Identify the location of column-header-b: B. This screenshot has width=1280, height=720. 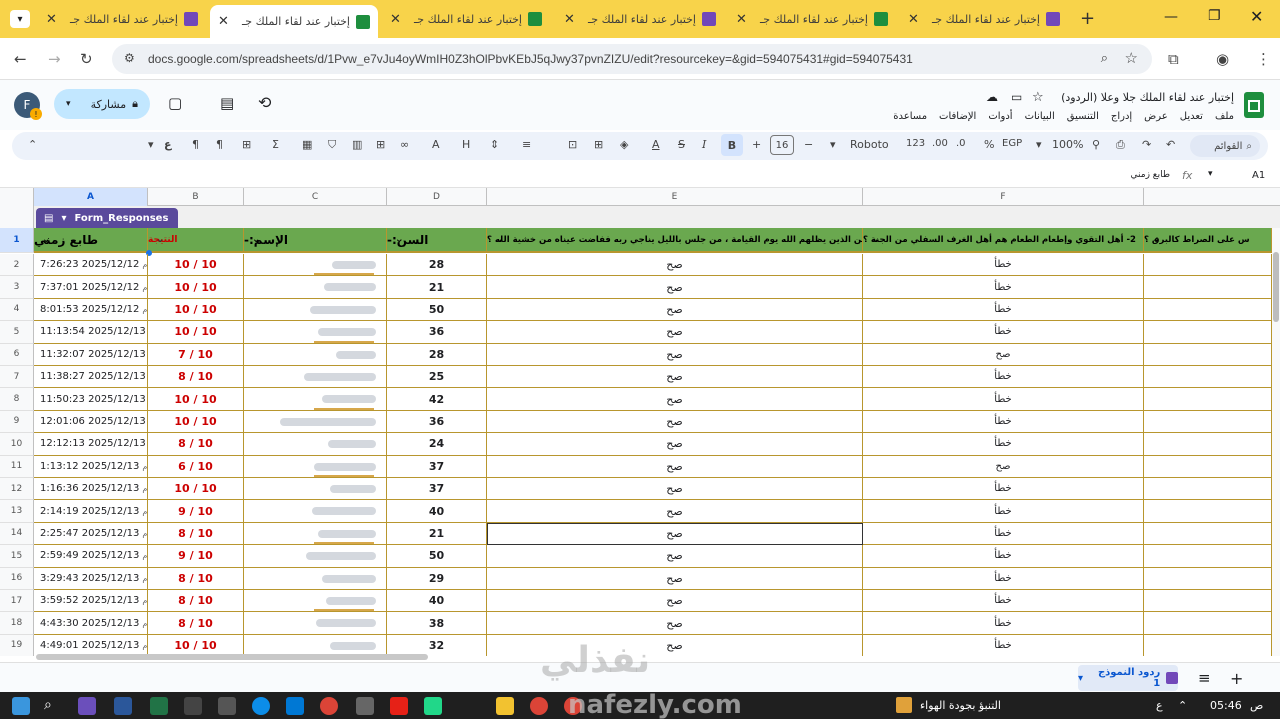
(196, 197).